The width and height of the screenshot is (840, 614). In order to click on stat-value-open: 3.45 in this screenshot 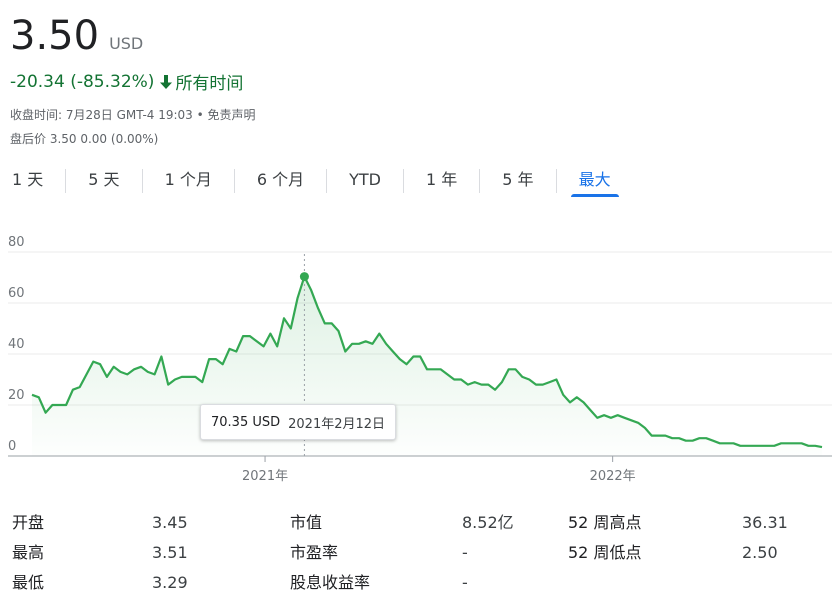, I will do `click(170, 522)`.